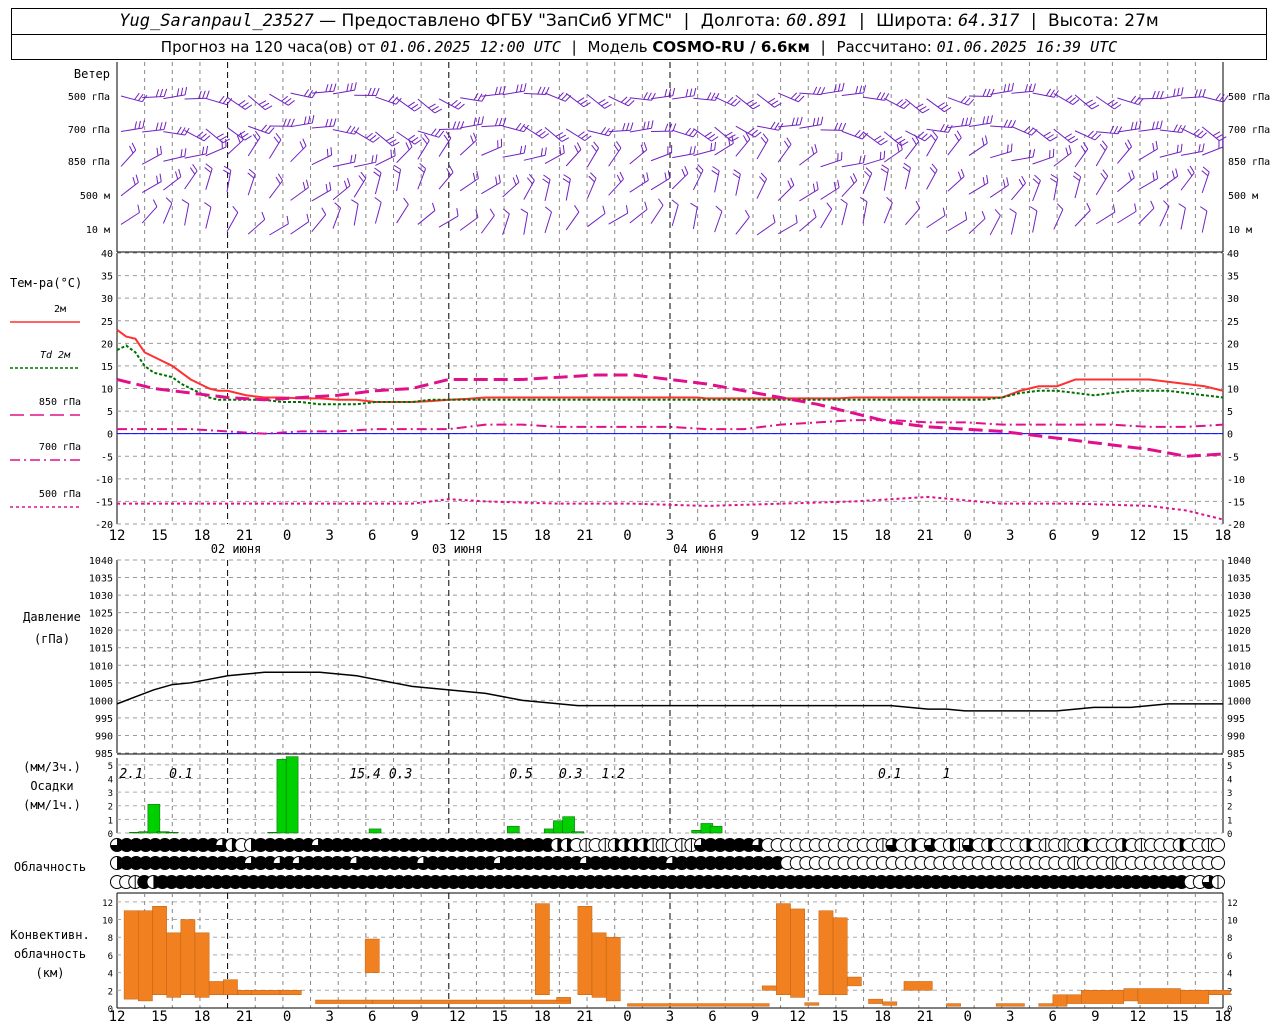 The image size is (1280, 1024). What do you see at coordinates (107, 254) in the screenshot?
I see `temp-tick-label-left: 40` at bounding box center [107, 254].